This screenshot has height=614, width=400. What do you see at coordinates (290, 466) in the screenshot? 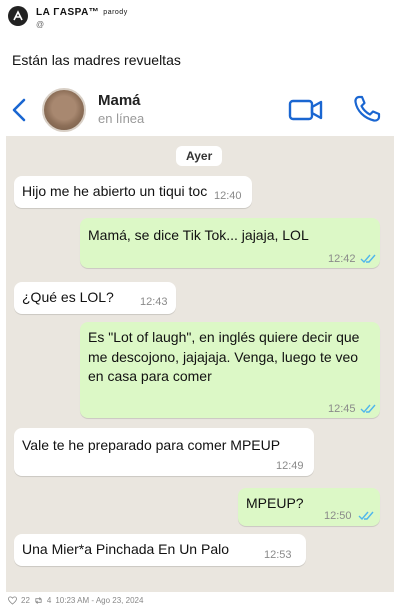
I see `message-time: 12:49` at bounding box center [290, 466].